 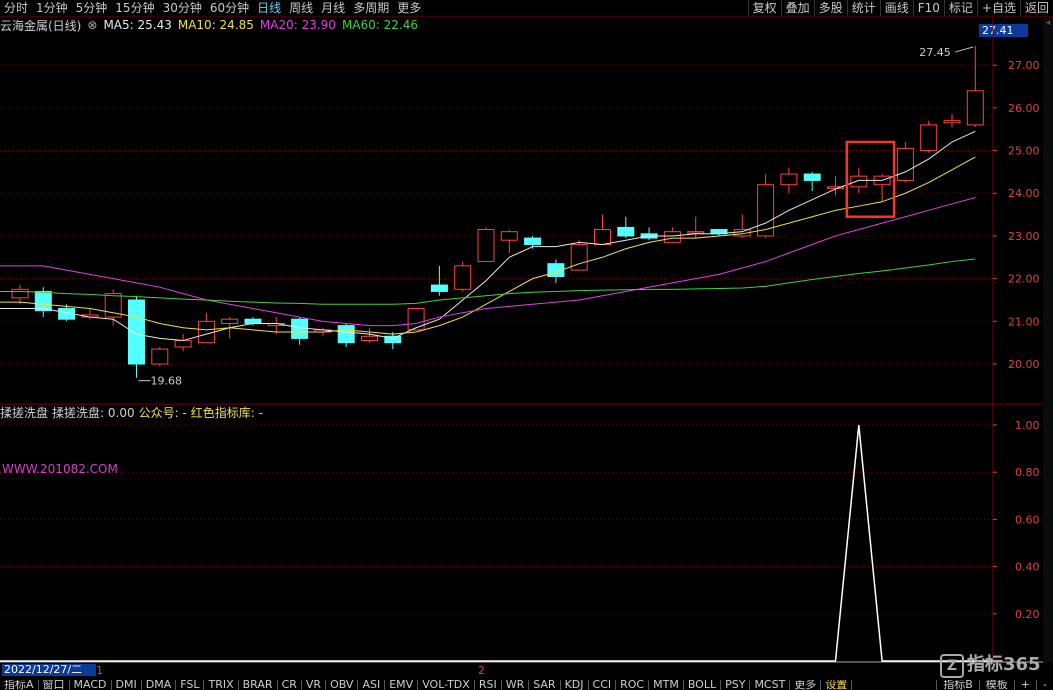 I want to click on indicator-tab-22: PSY, so click(x=736, y=685).